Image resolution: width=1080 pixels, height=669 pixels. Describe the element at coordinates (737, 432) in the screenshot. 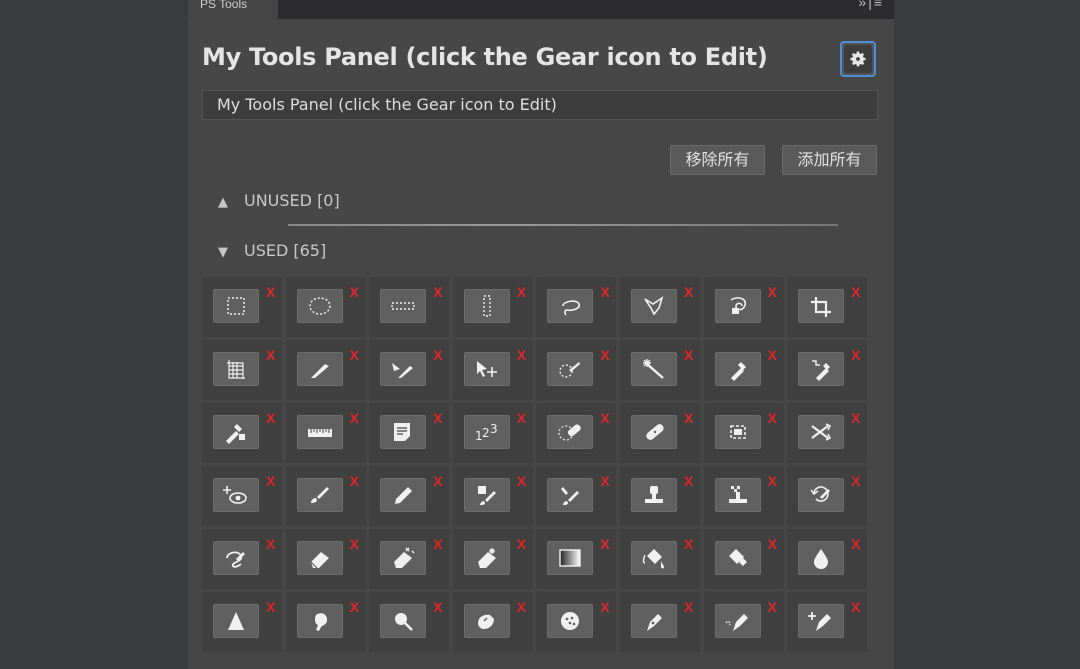

I see `tool-button-patch` at that location.